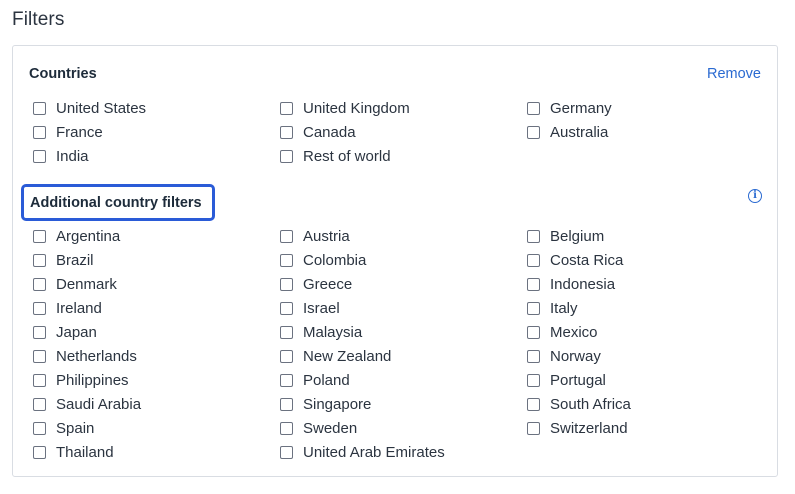  What do you see at coordinates (647, 284) in the screenshot?
I see `checkbox-item: Indonesia` at bounding box center [647, 284].